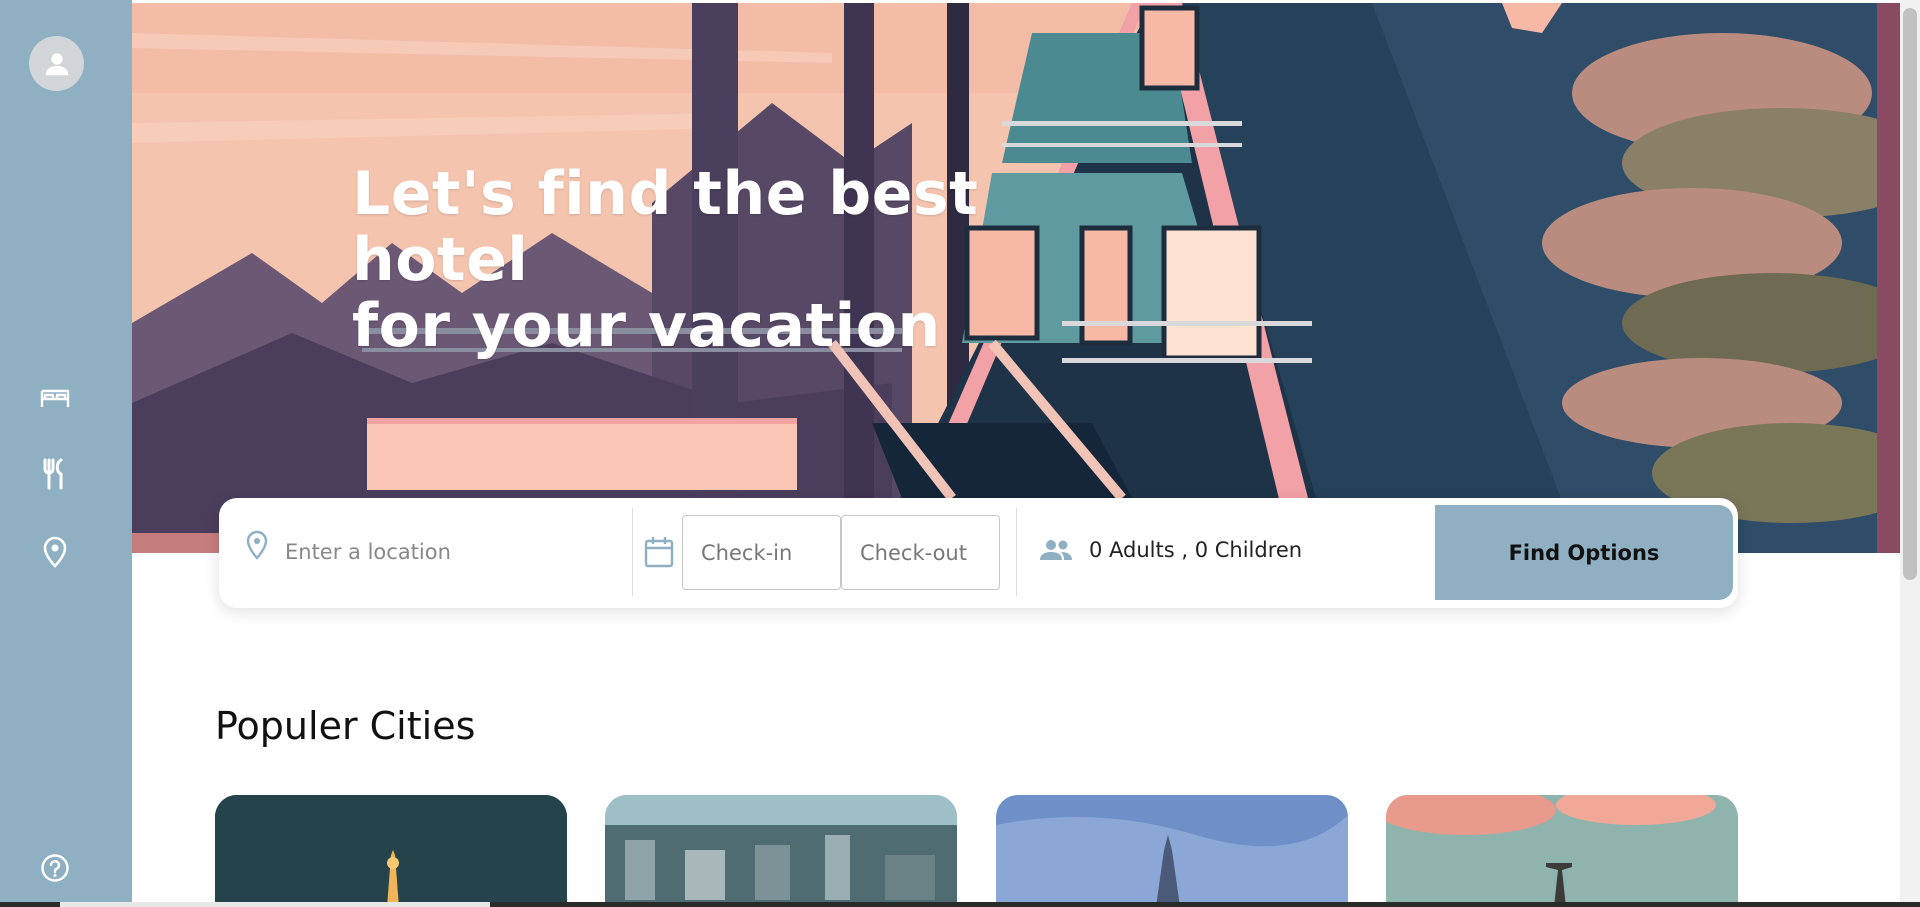  What do you see at coordinates (257, 545) in the screenshot?
I see `location-icon` at bounding box center [257, 545].